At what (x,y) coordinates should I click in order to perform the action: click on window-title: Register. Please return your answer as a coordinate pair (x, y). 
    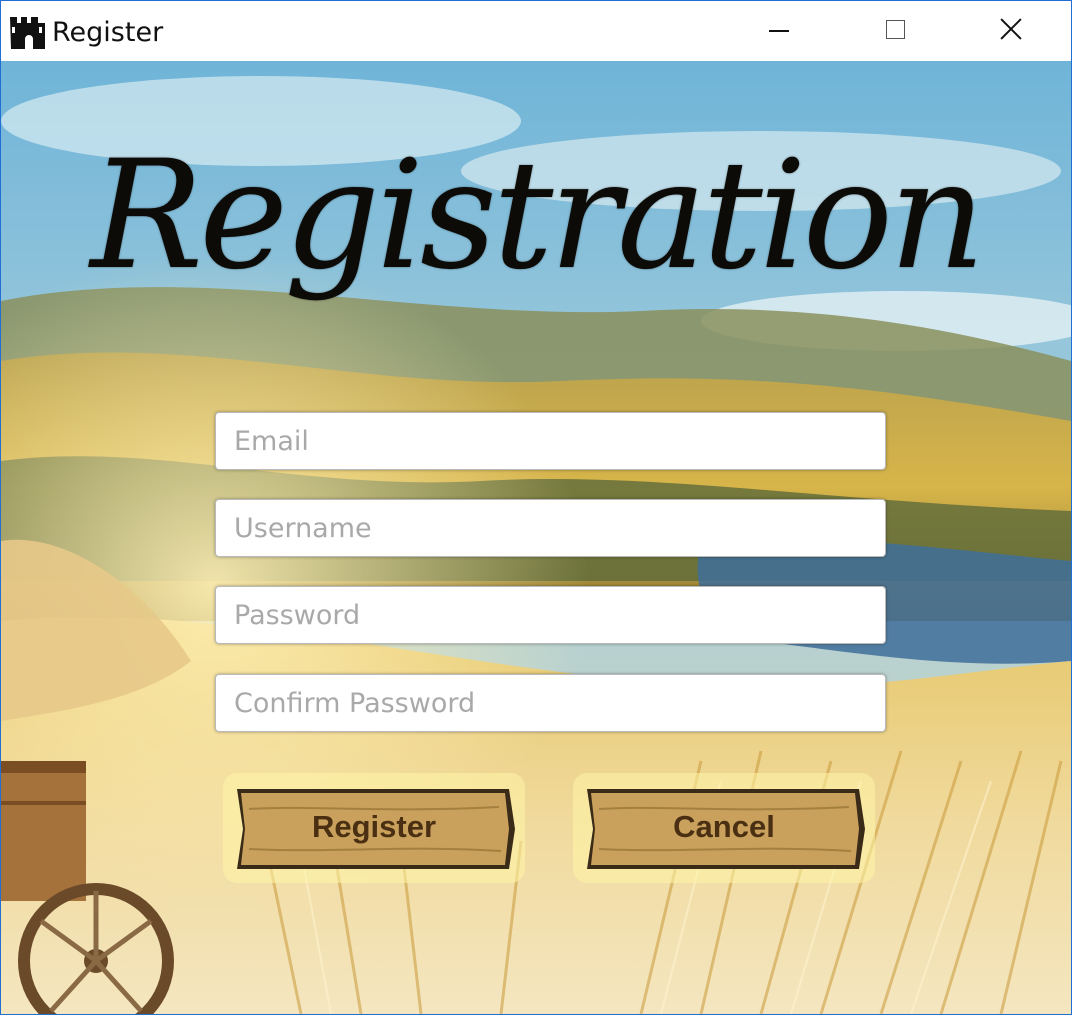
    Looking at the image, I should click on (108, 32).